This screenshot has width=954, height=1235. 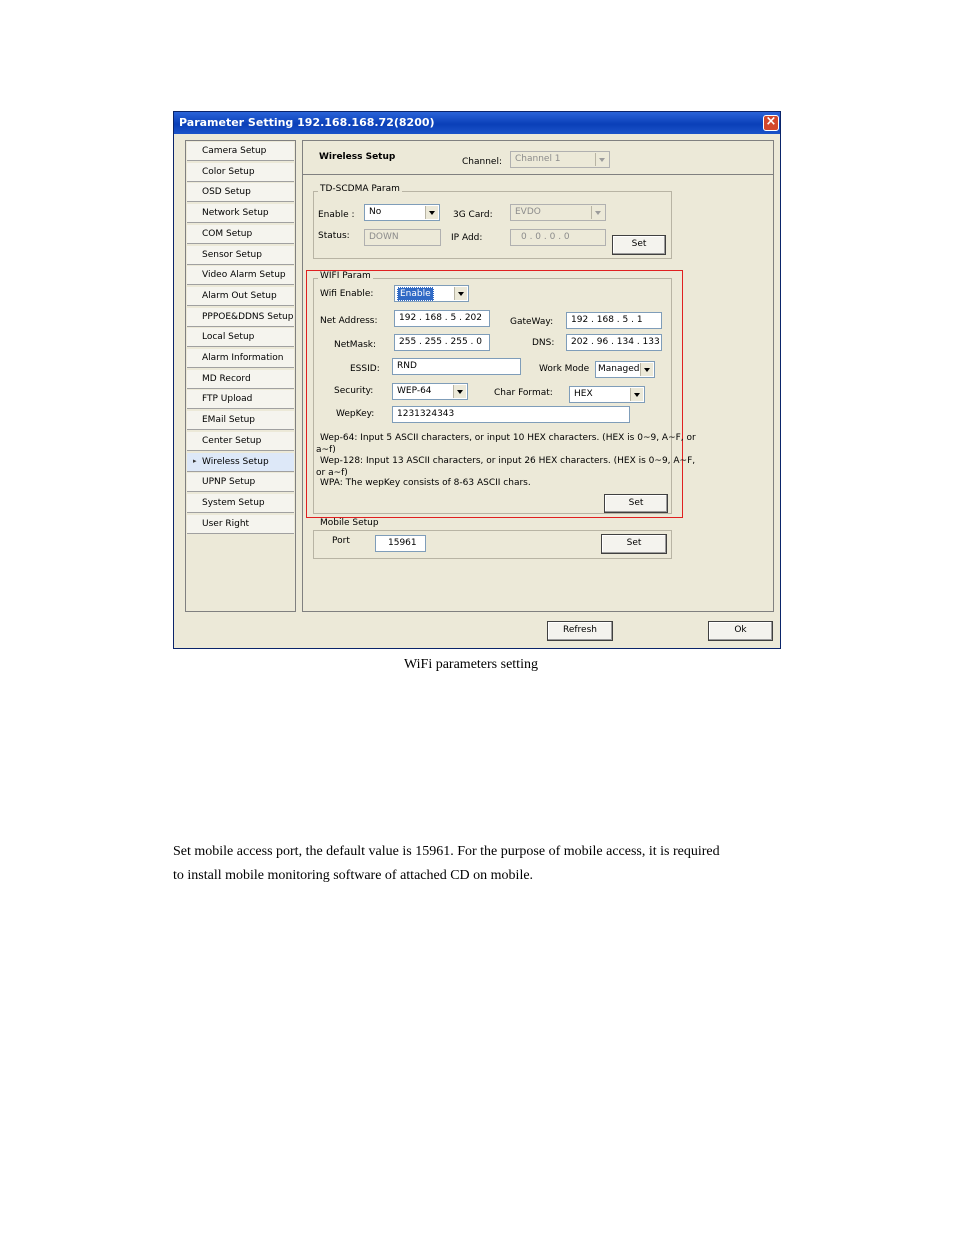 What do you see at coordinates (402, 212) in the screenshot?
I see `td-enable-select: No` at bounding box center [402, 212].